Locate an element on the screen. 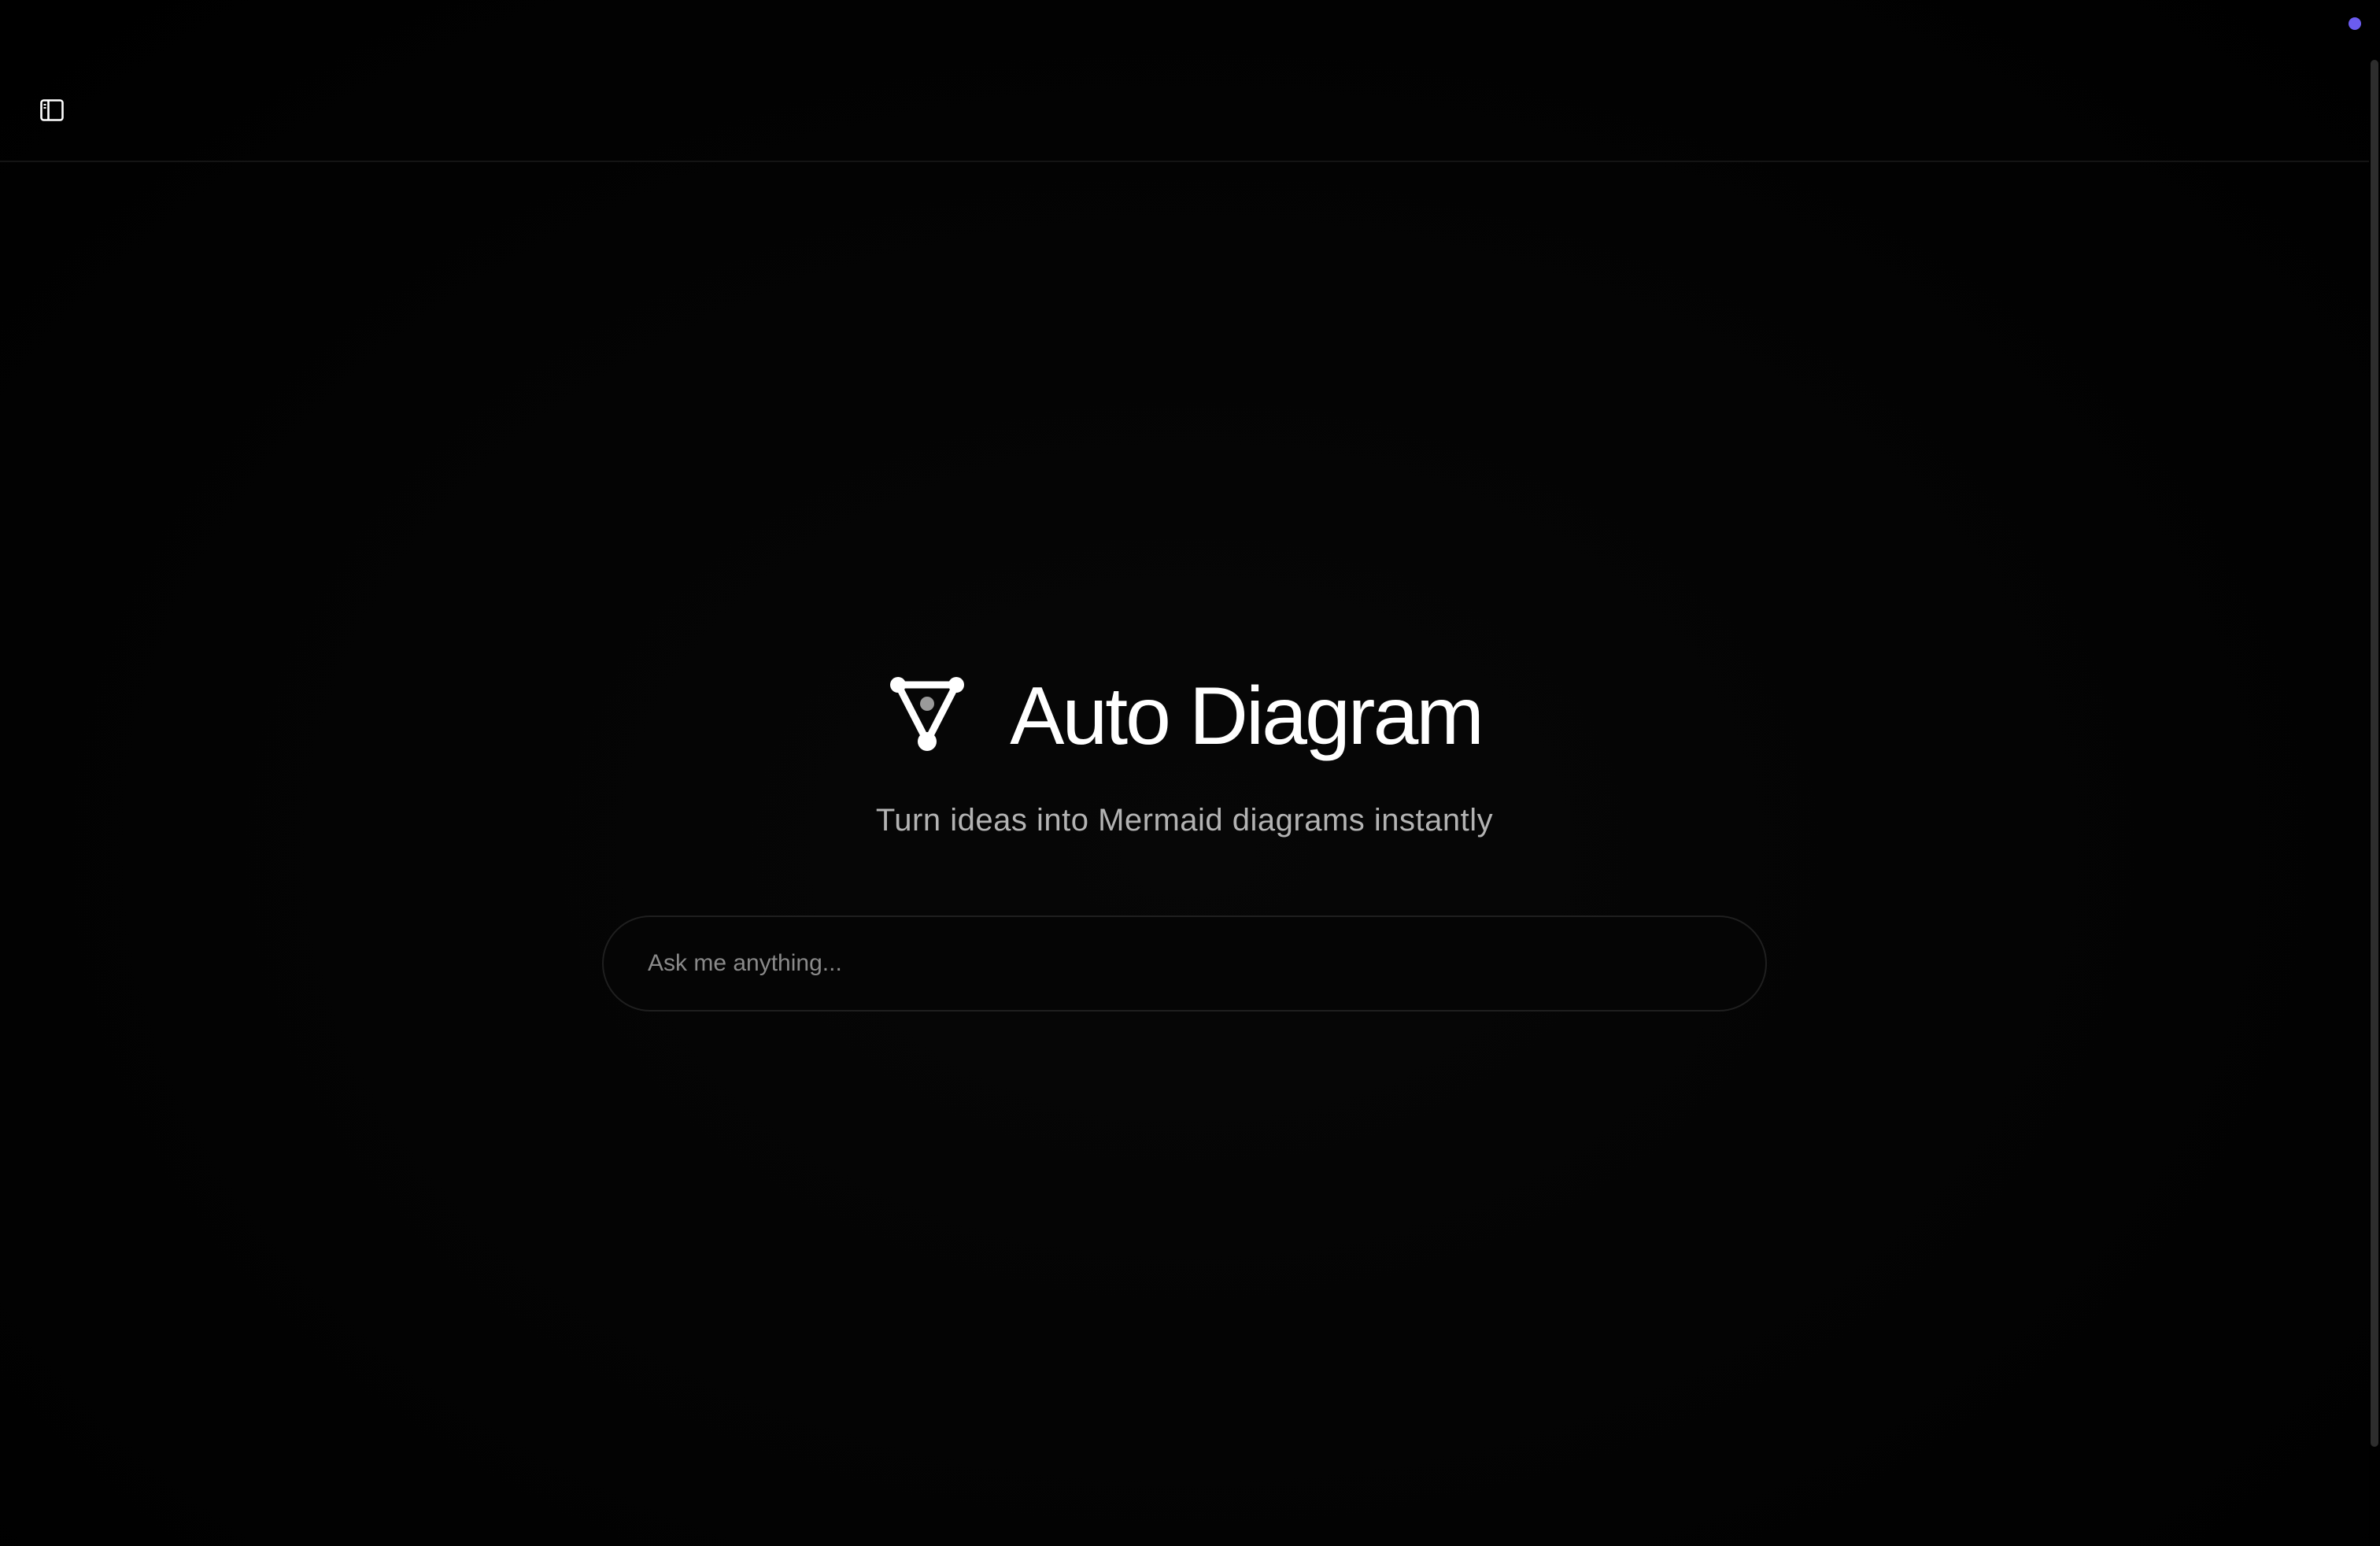 This screenshot has height=1546, width=2380. sidebar-toggle-button is located at coordinates (52, 110).